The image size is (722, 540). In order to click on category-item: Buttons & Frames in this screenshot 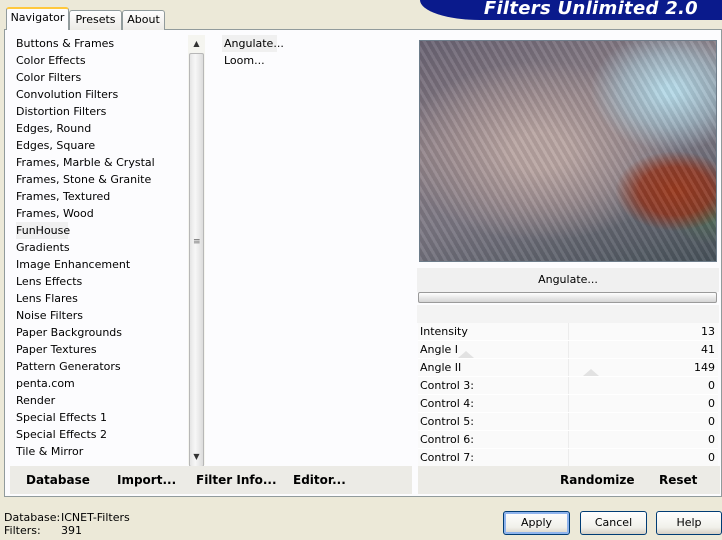, I will do `click(101, 43)`.